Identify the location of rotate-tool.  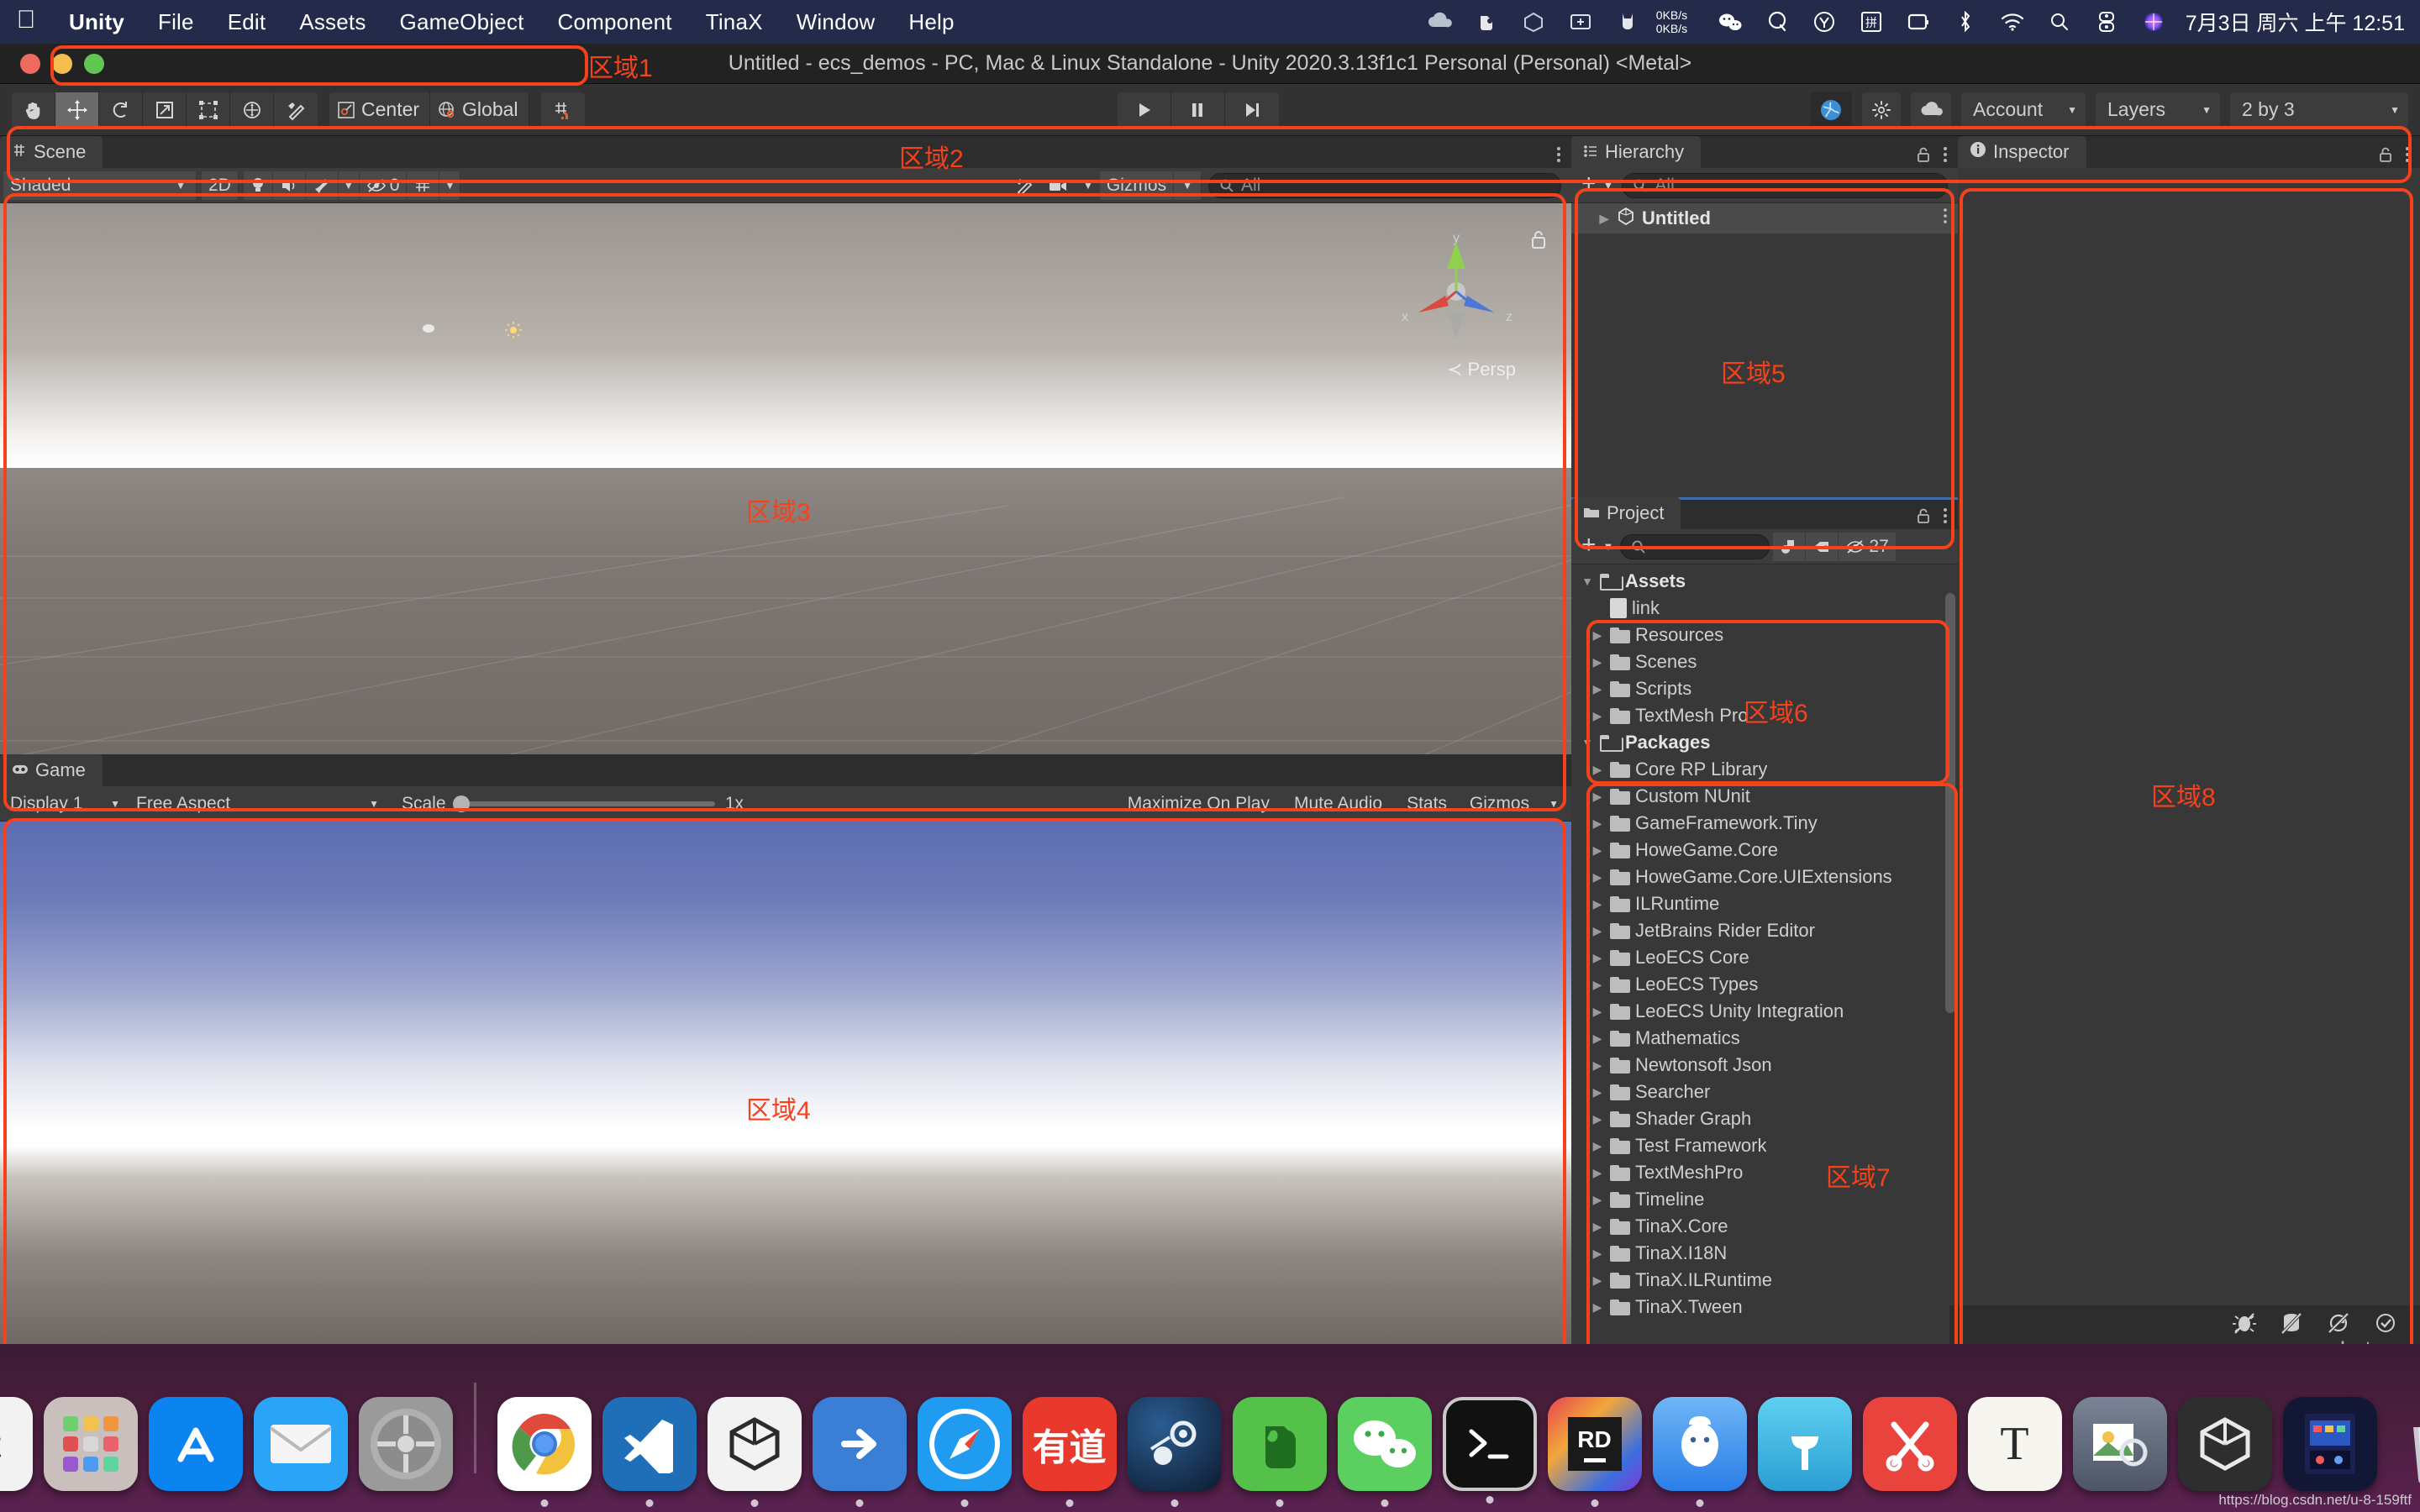
(121, 110).